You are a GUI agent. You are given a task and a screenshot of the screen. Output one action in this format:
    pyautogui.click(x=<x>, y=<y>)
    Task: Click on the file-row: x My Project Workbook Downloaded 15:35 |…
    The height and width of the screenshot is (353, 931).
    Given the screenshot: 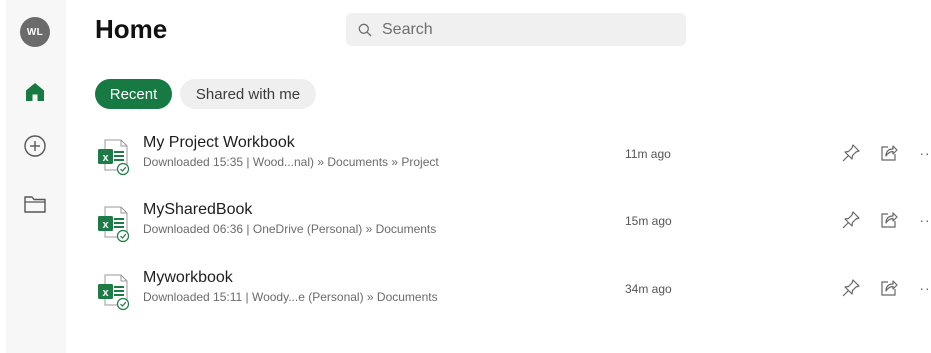 What is the action you would take?
    pyautogui.click(x=513, y=154)
    